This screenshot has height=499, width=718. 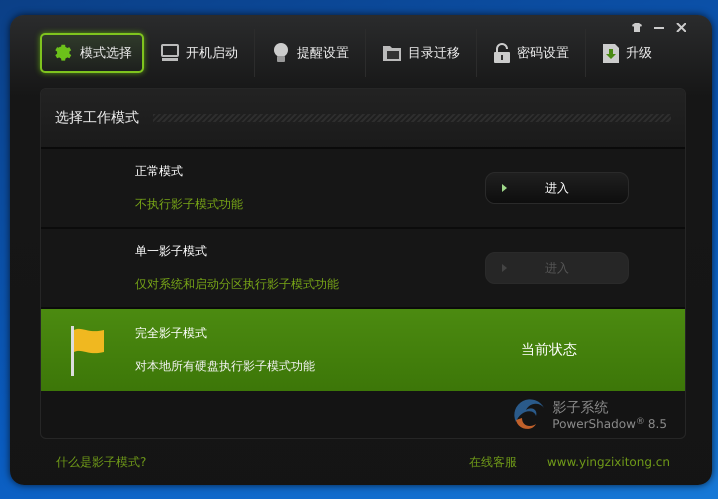 I want to click on logo-name: 影子系统, so click(x=581, y=407).